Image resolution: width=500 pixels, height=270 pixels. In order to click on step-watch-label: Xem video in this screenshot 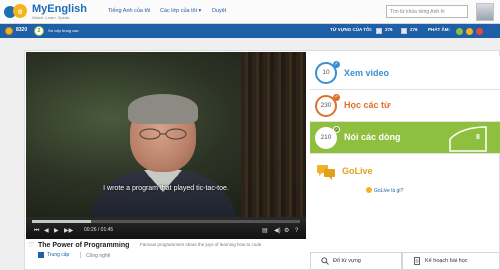, I will do `click(367, 73)`.